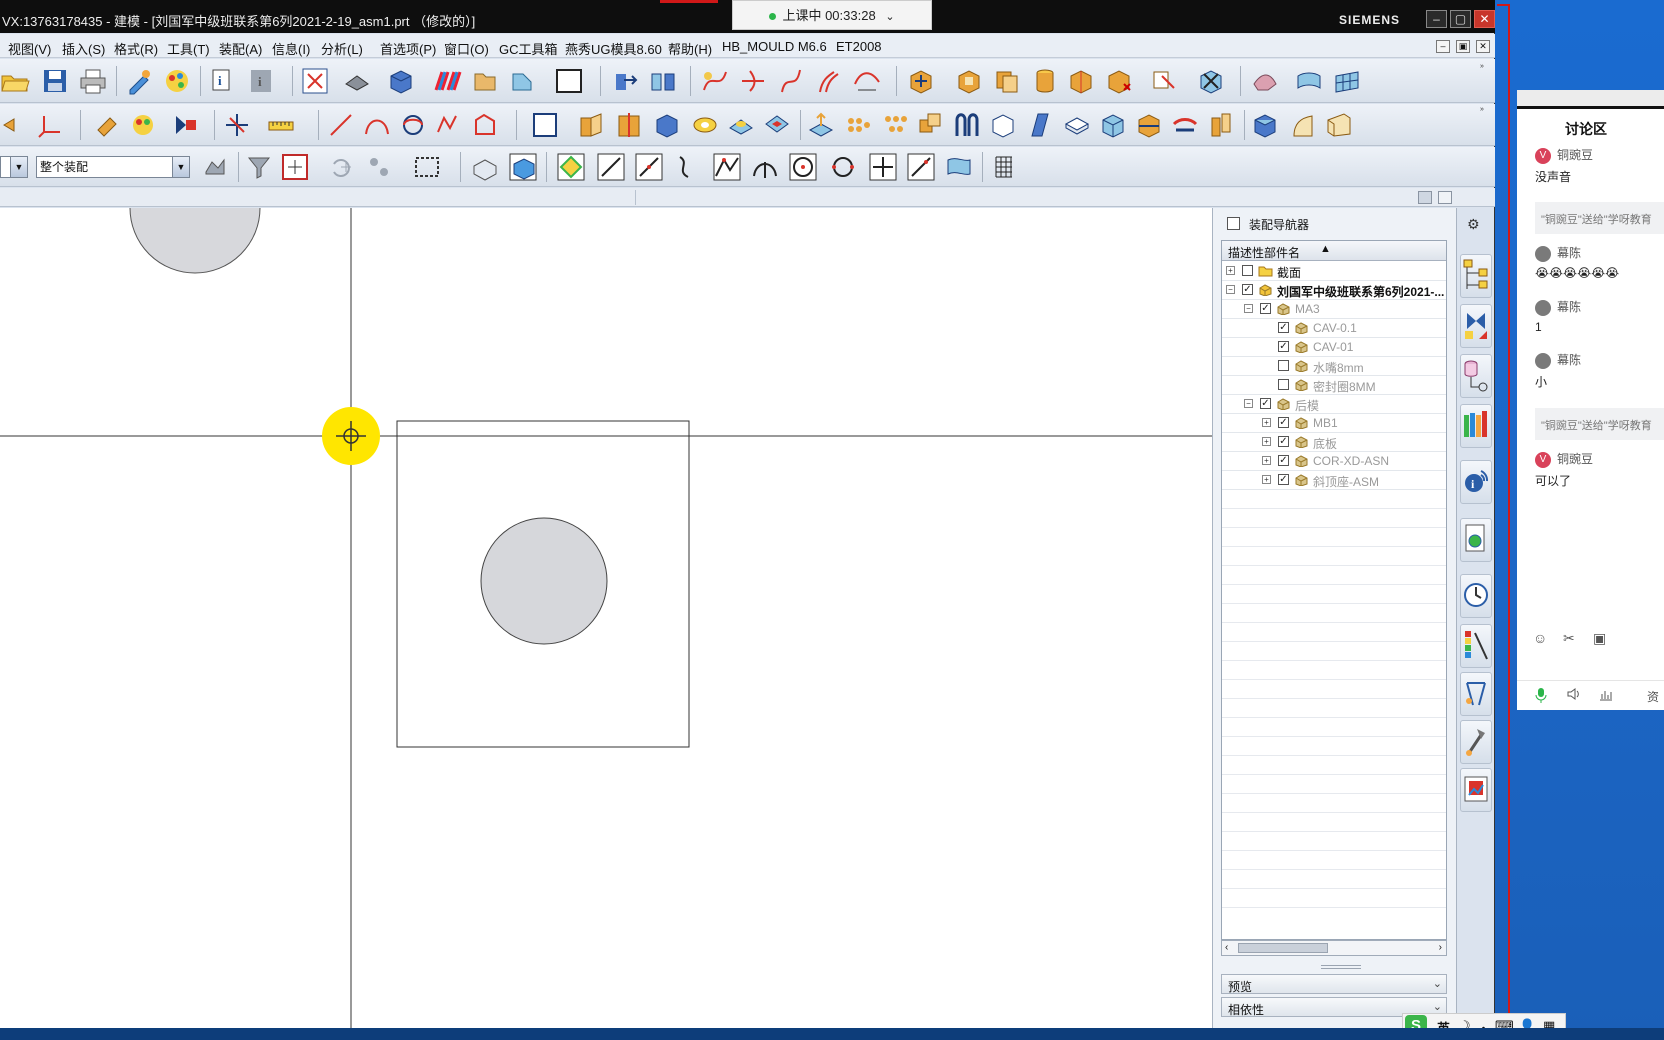 The height and width of the screenshot is (1040, 1664). I want to click on open-folder-icon, so click(15, 81).